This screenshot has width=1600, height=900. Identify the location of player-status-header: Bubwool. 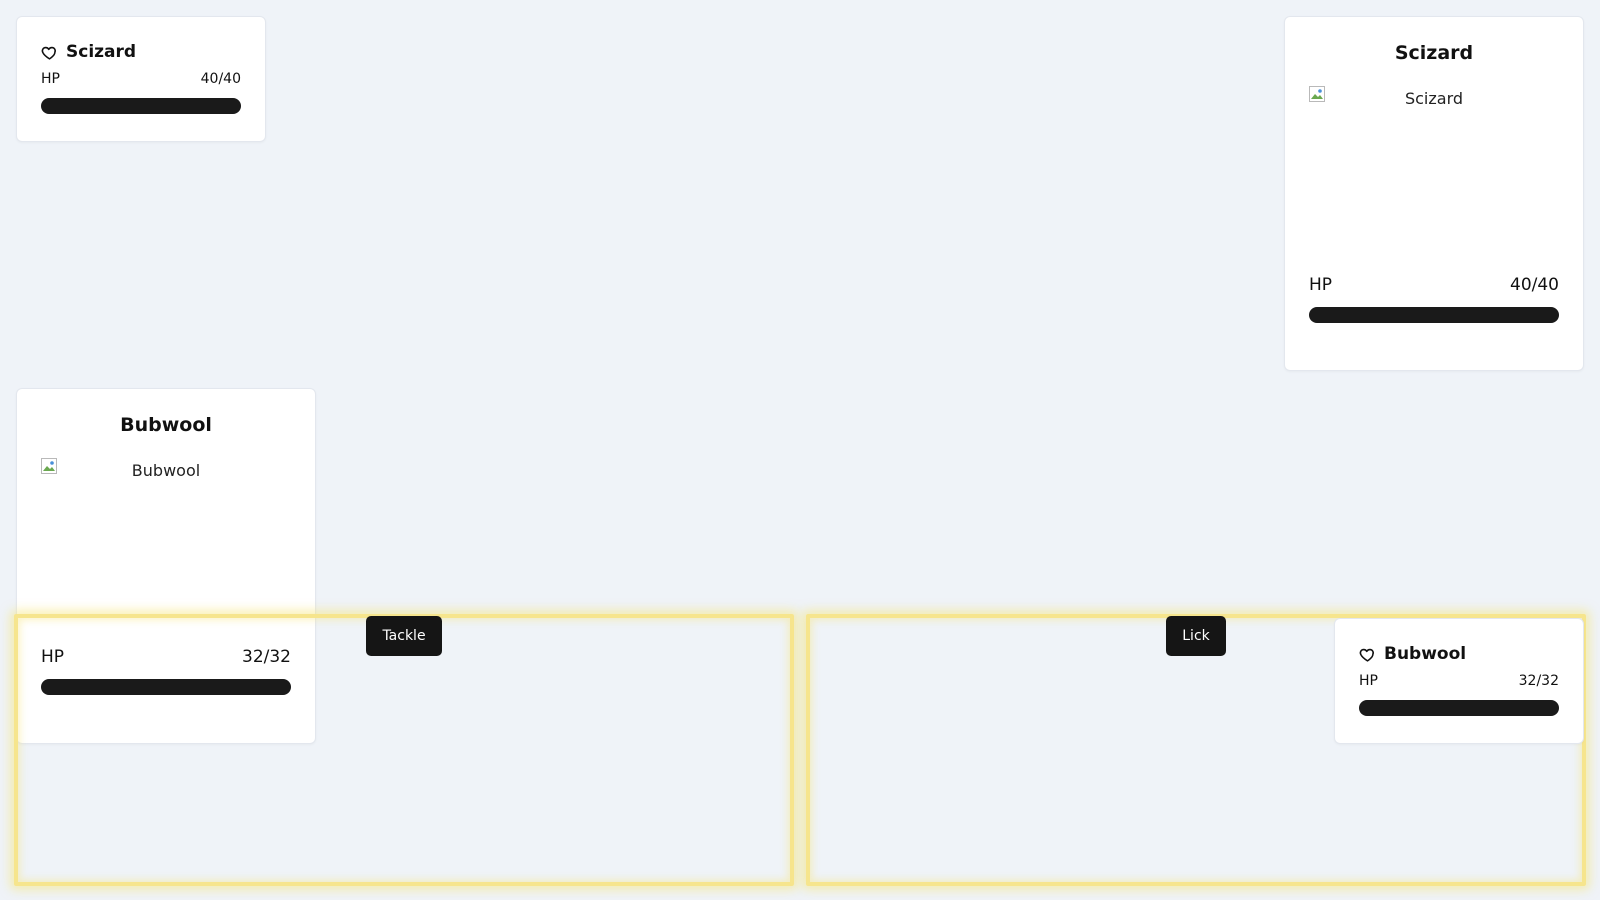
(1459, 654).